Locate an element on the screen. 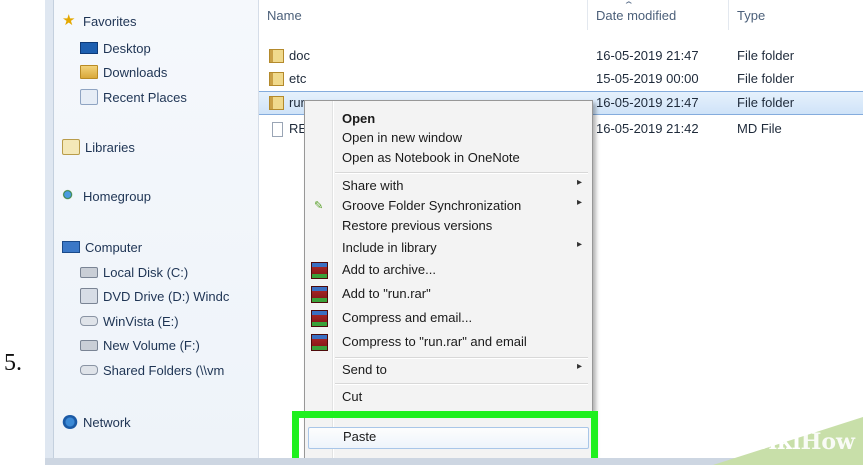  menu-item-label: Include in library is located at coordinates (389, 247).